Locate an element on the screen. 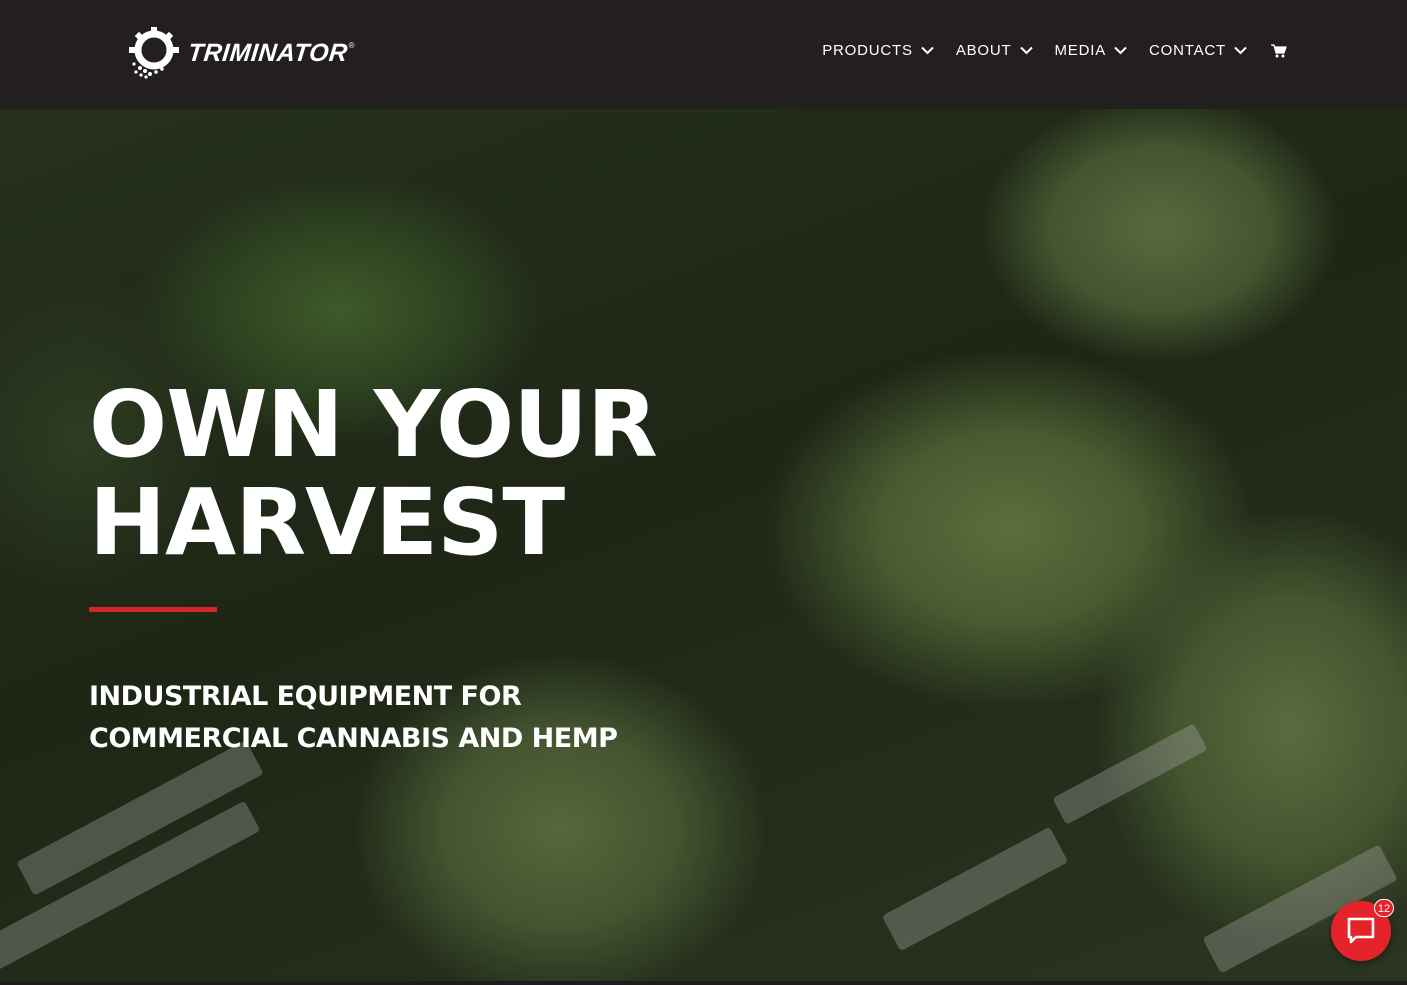  hero-headline: OWN YOUR HARVEST is located at coordinates (373, 473).